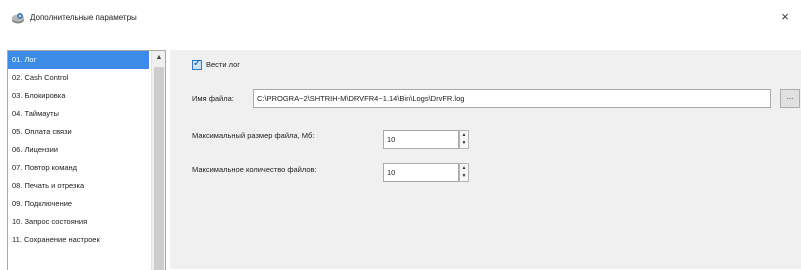  What do you see at coordinates (78, 60) in the screenshot?
I see `list-item-log: 01. Лог` at bounding box center [78, 60].